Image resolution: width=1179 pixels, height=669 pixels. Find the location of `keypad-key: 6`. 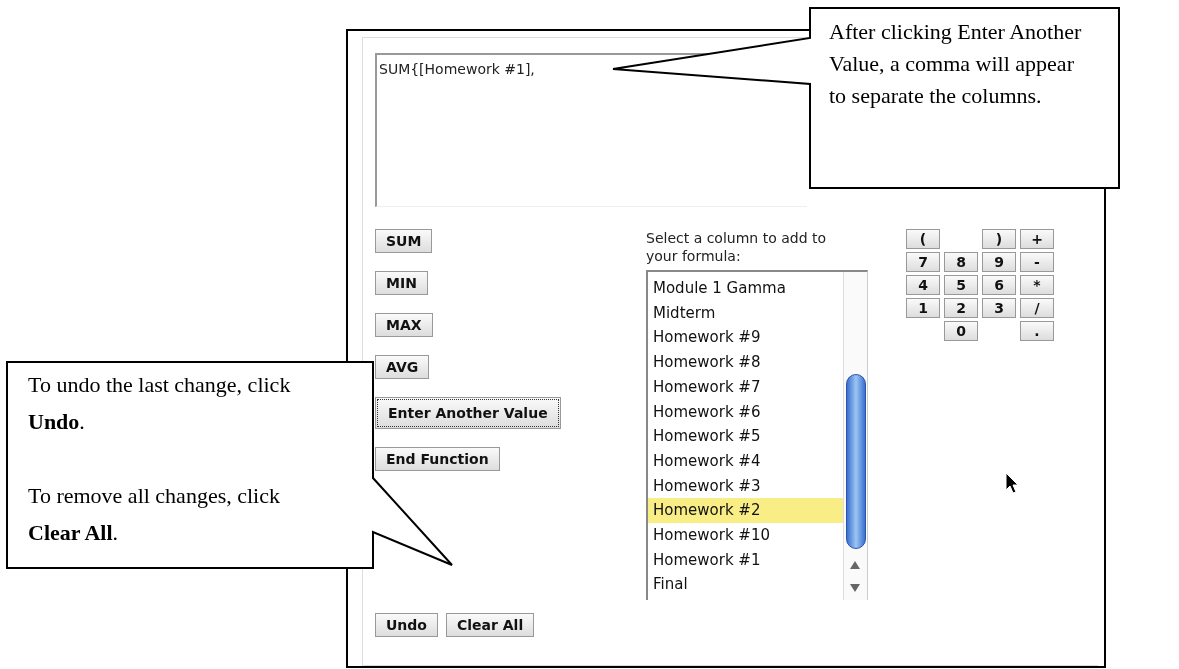

keypad-key: 6 is located at coordinates (999, 285).